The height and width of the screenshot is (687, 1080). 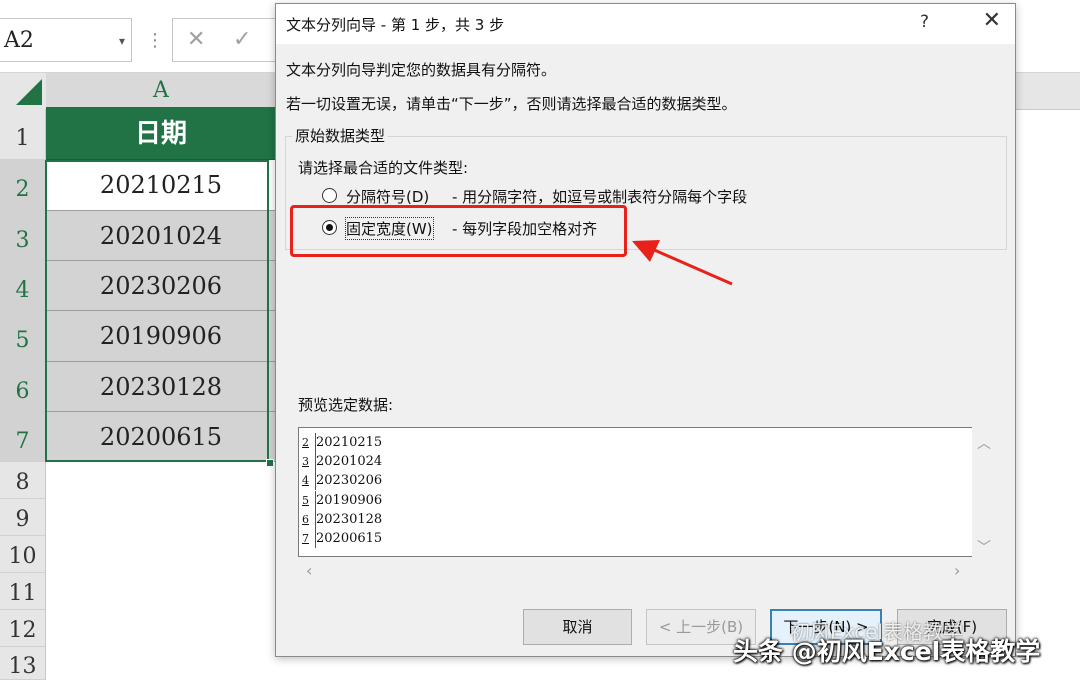 I want to click on delimited-label: 分隔符号(D), so click(x=387, y=196).